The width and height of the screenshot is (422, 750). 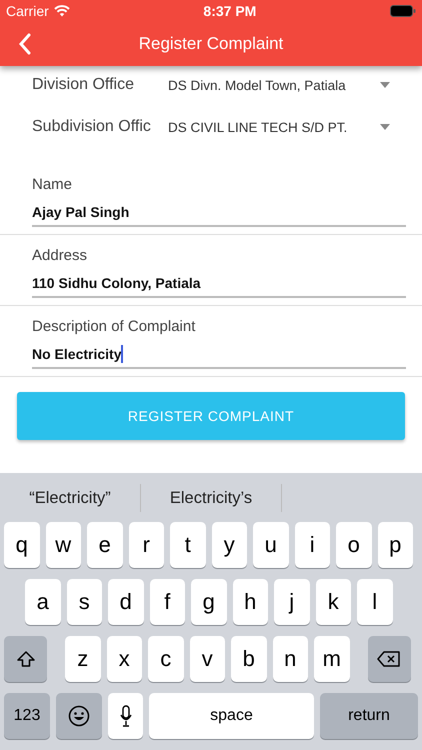 What do you see at coordinates (104, 545) in the screenshot?
I see `letter-key: e` at bounding box center [104, 545].